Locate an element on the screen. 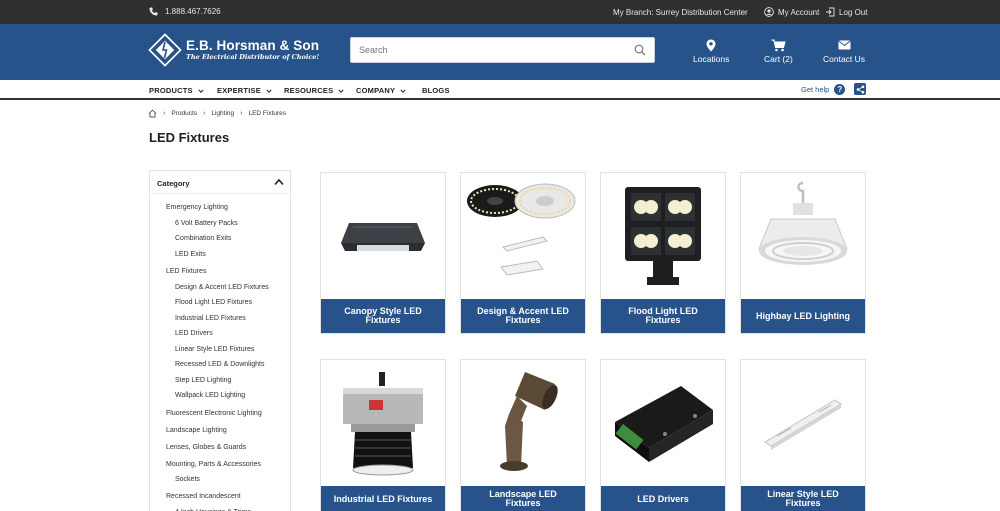  search-input is located at coordinates (486, 50).